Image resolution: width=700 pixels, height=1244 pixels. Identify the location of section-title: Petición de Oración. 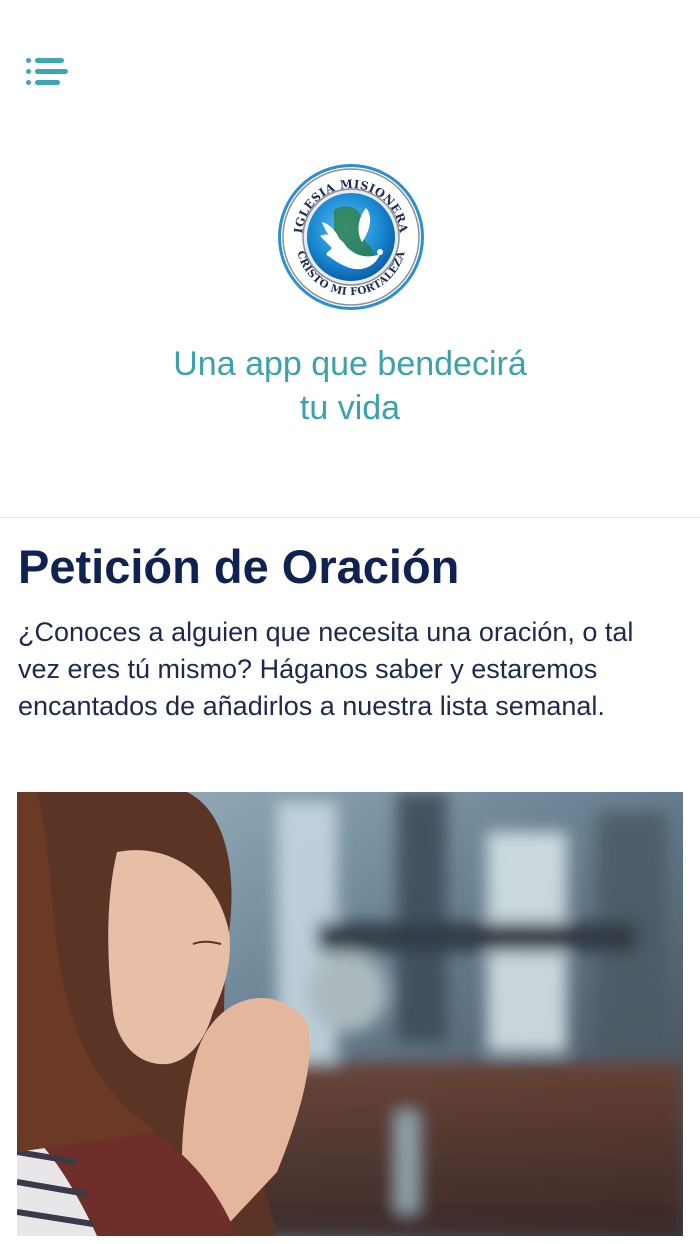
(239, 566).